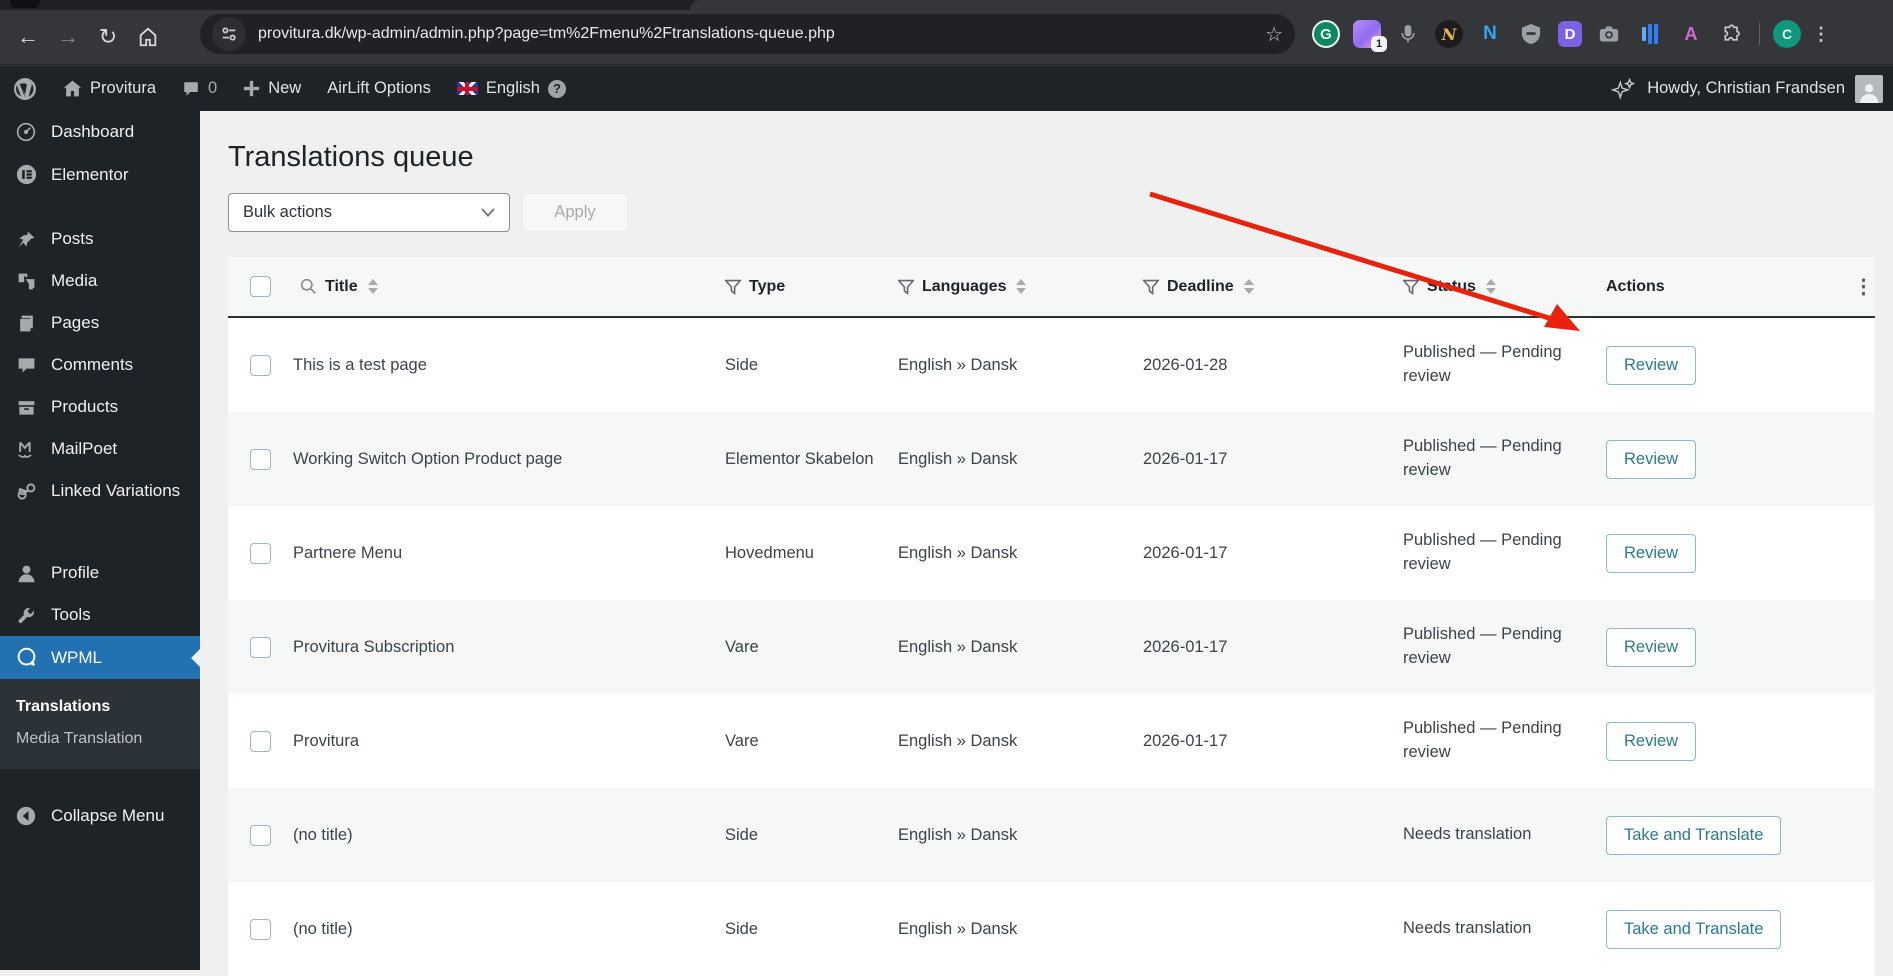 The height and width of the screenshot is (976, 1893). What do you see at coordinates (369, 212) in the screenshot?
I see `bulk-actions-select: Bulk actions` at bounding box center [369, 212].